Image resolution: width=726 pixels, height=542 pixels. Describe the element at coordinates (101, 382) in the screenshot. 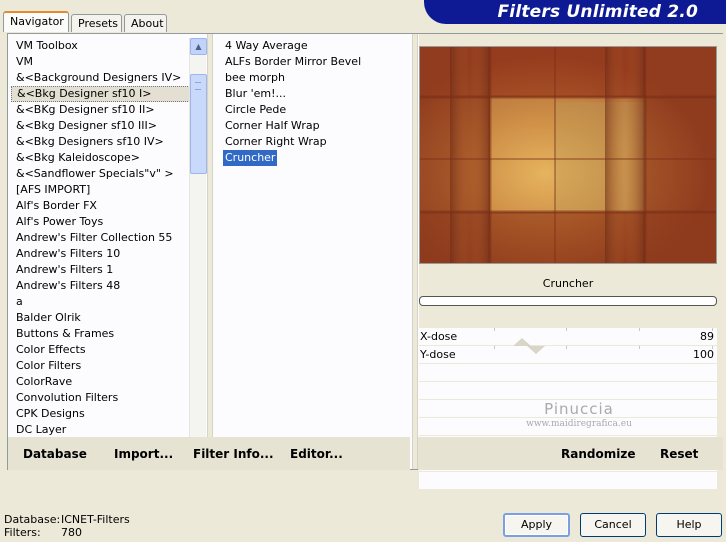

I see `category-item: ColorRave` at that location.